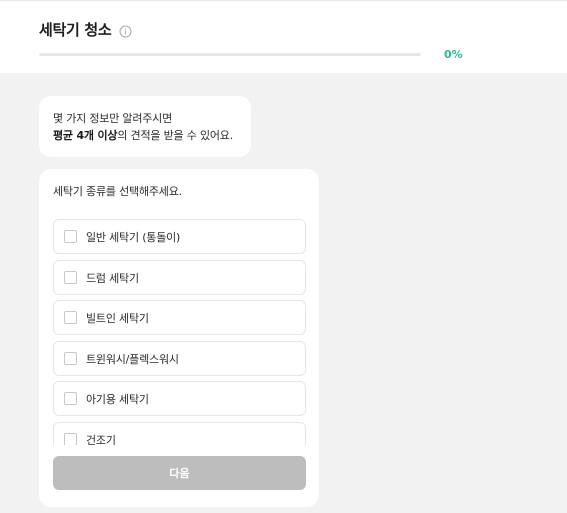 The height and width of the screenshot is (513, 567). I want to click on option-item: 드럼 세탁기, so click(179, 277).